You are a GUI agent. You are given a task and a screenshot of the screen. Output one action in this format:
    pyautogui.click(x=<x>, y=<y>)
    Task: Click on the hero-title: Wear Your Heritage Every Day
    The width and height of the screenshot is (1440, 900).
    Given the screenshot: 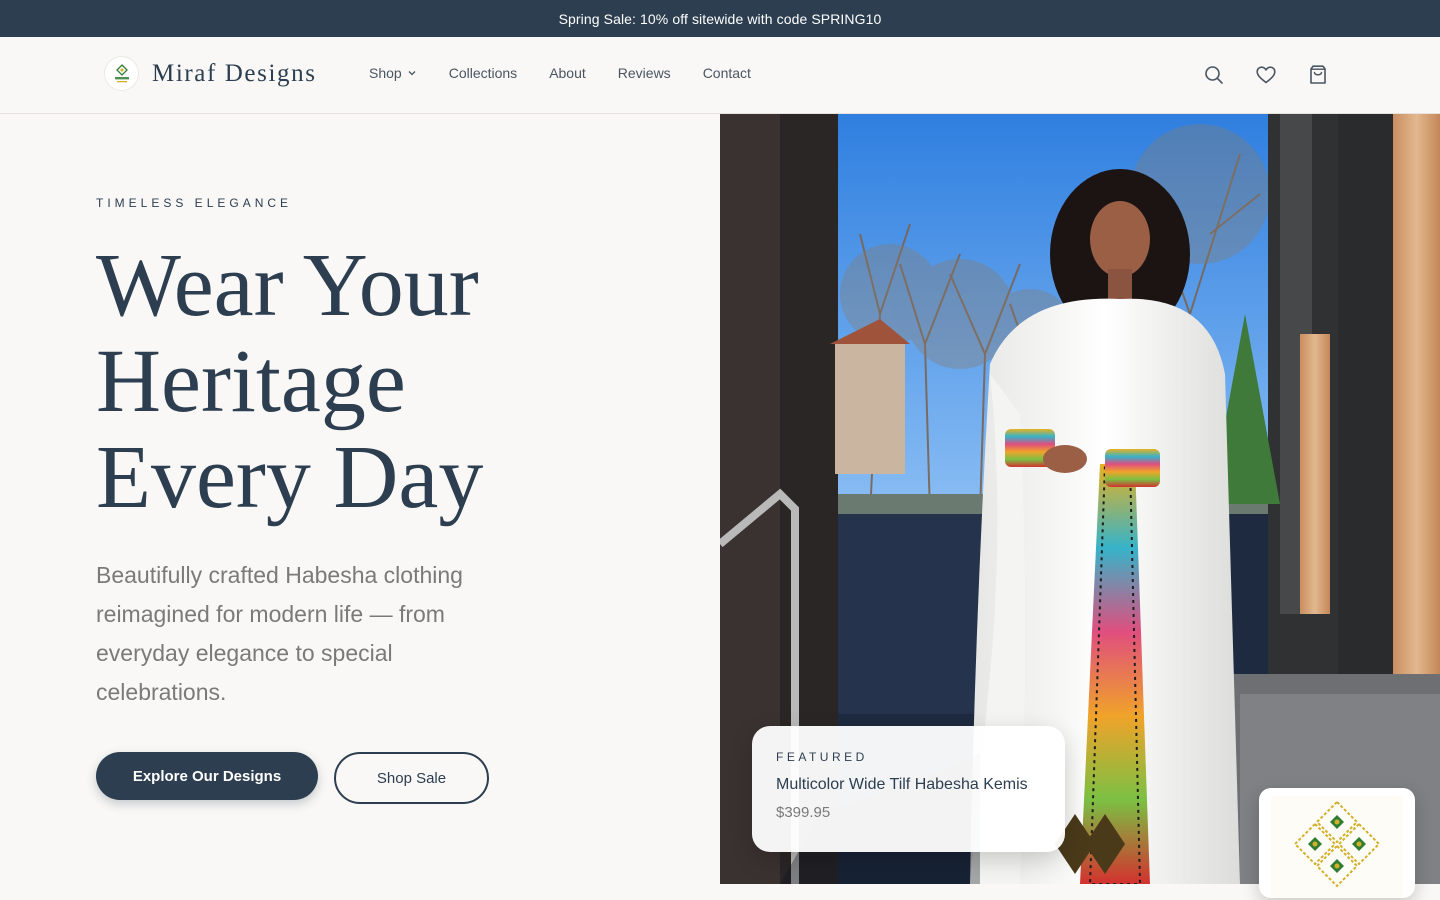 What is the action you would take?
    pyautogui.click(x=376, y=382)
    